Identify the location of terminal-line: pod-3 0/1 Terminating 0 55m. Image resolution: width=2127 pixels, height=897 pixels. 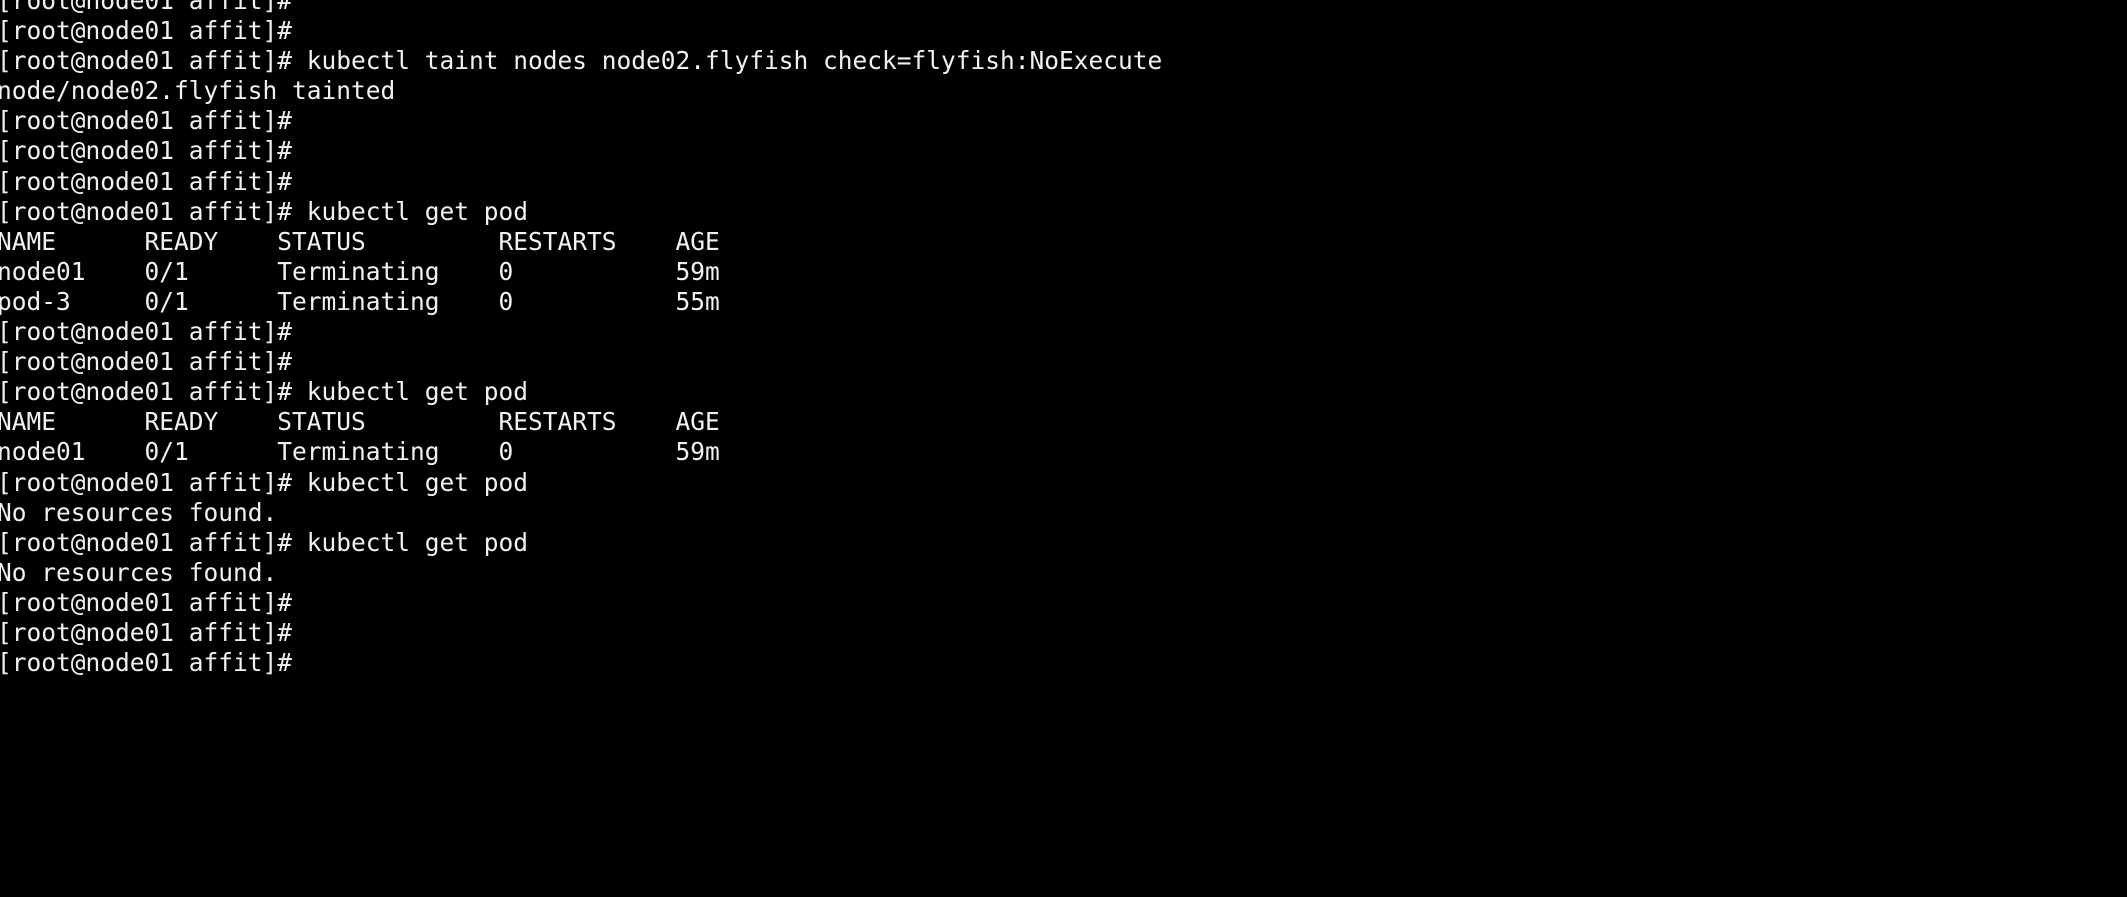
(360, 301).